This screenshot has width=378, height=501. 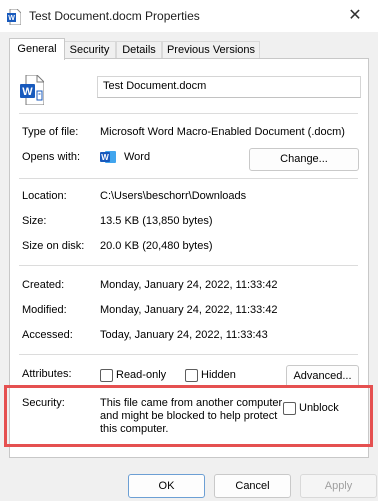 What do you see at coordinates (191, 375) in the screenshot?
I see `hidden-checkbox` at bounding box center [191, 375].